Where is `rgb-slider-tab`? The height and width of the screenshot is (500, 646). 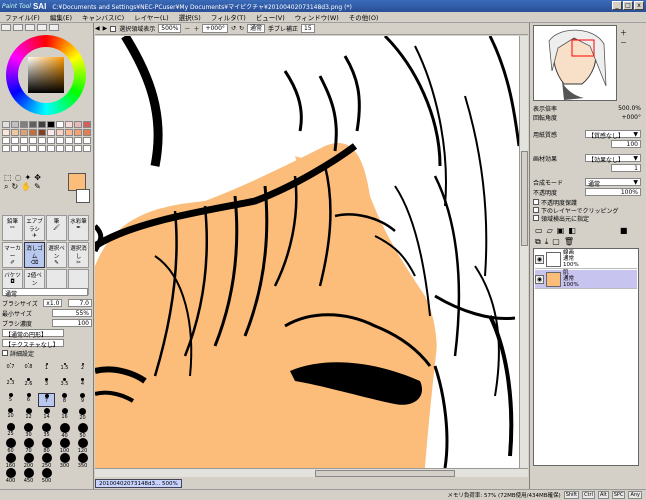 rgb-slider-tab is located at coordinates (18, 27).